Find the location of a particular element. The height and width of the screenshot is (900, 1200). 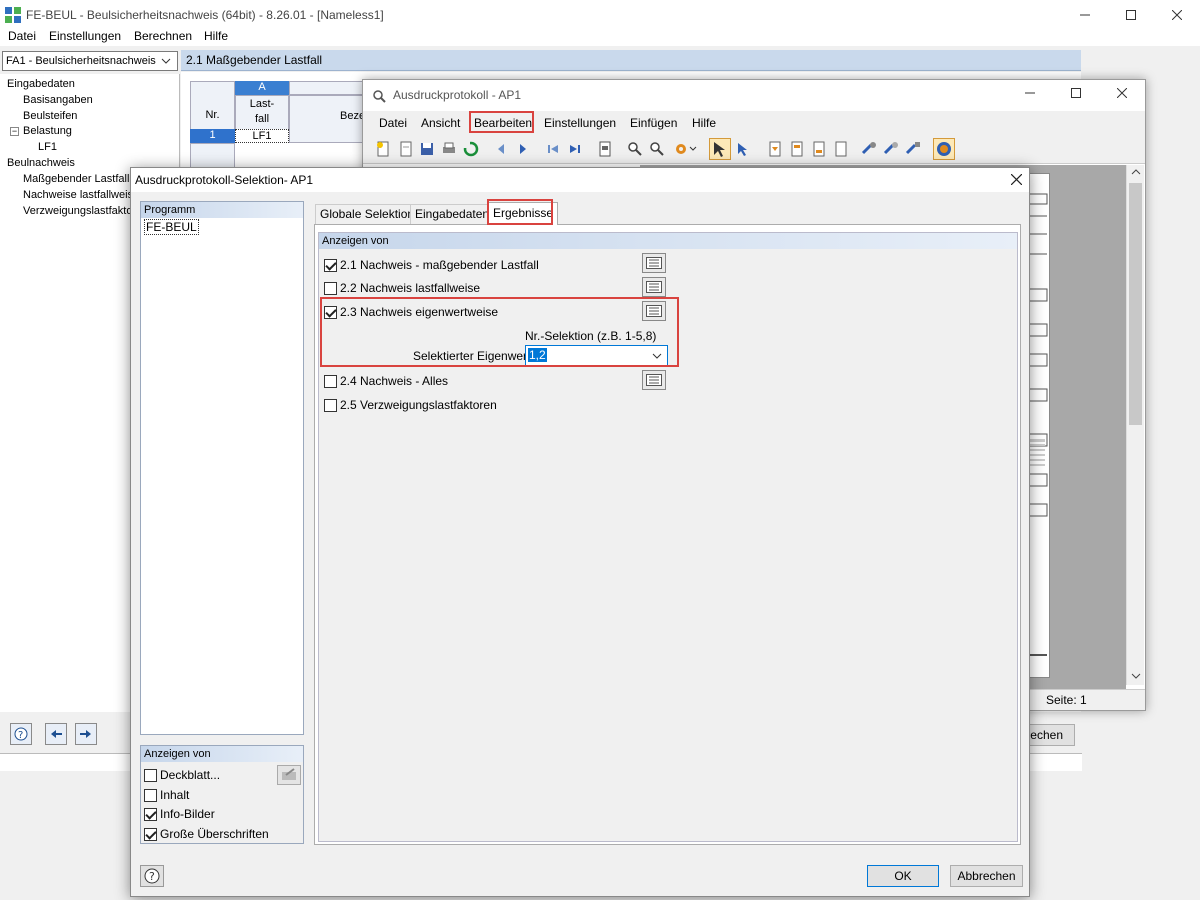

menu-berechnen: Berechnen is located at coordinates (163, 36).